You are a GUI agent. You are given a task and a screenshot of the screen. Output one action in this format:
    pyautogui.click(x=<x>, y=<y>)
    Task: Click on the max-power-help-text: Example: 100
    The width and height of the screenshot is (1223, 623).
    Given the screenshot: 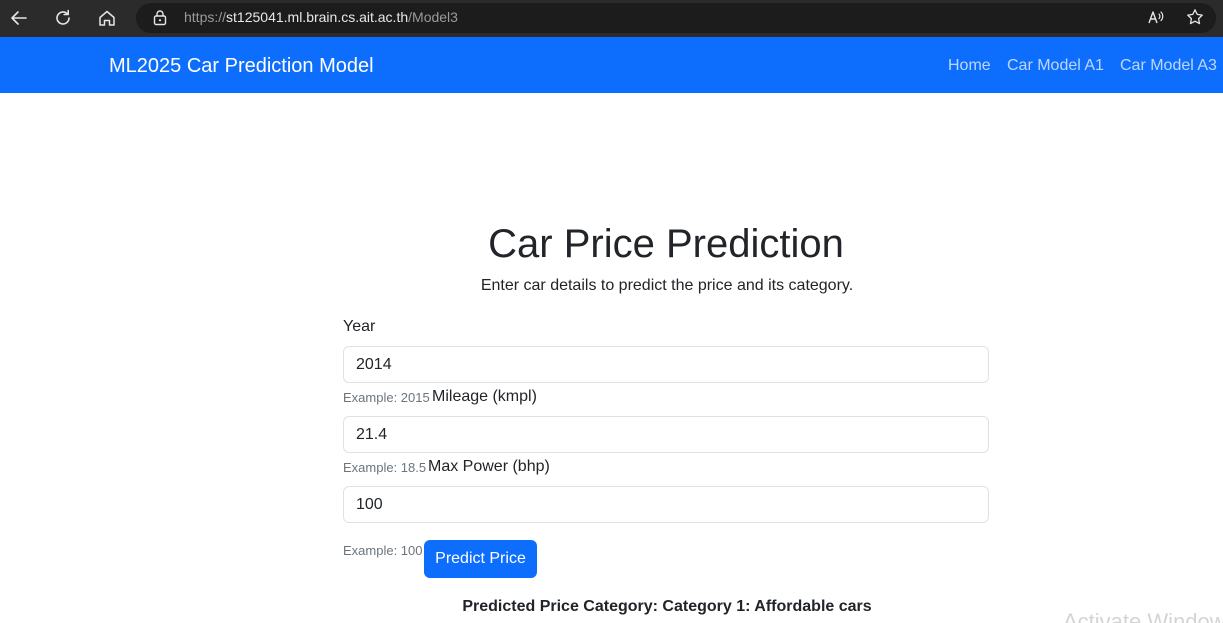 What is the action you would take?
    pyautogui.click(x=383, y=550)
    